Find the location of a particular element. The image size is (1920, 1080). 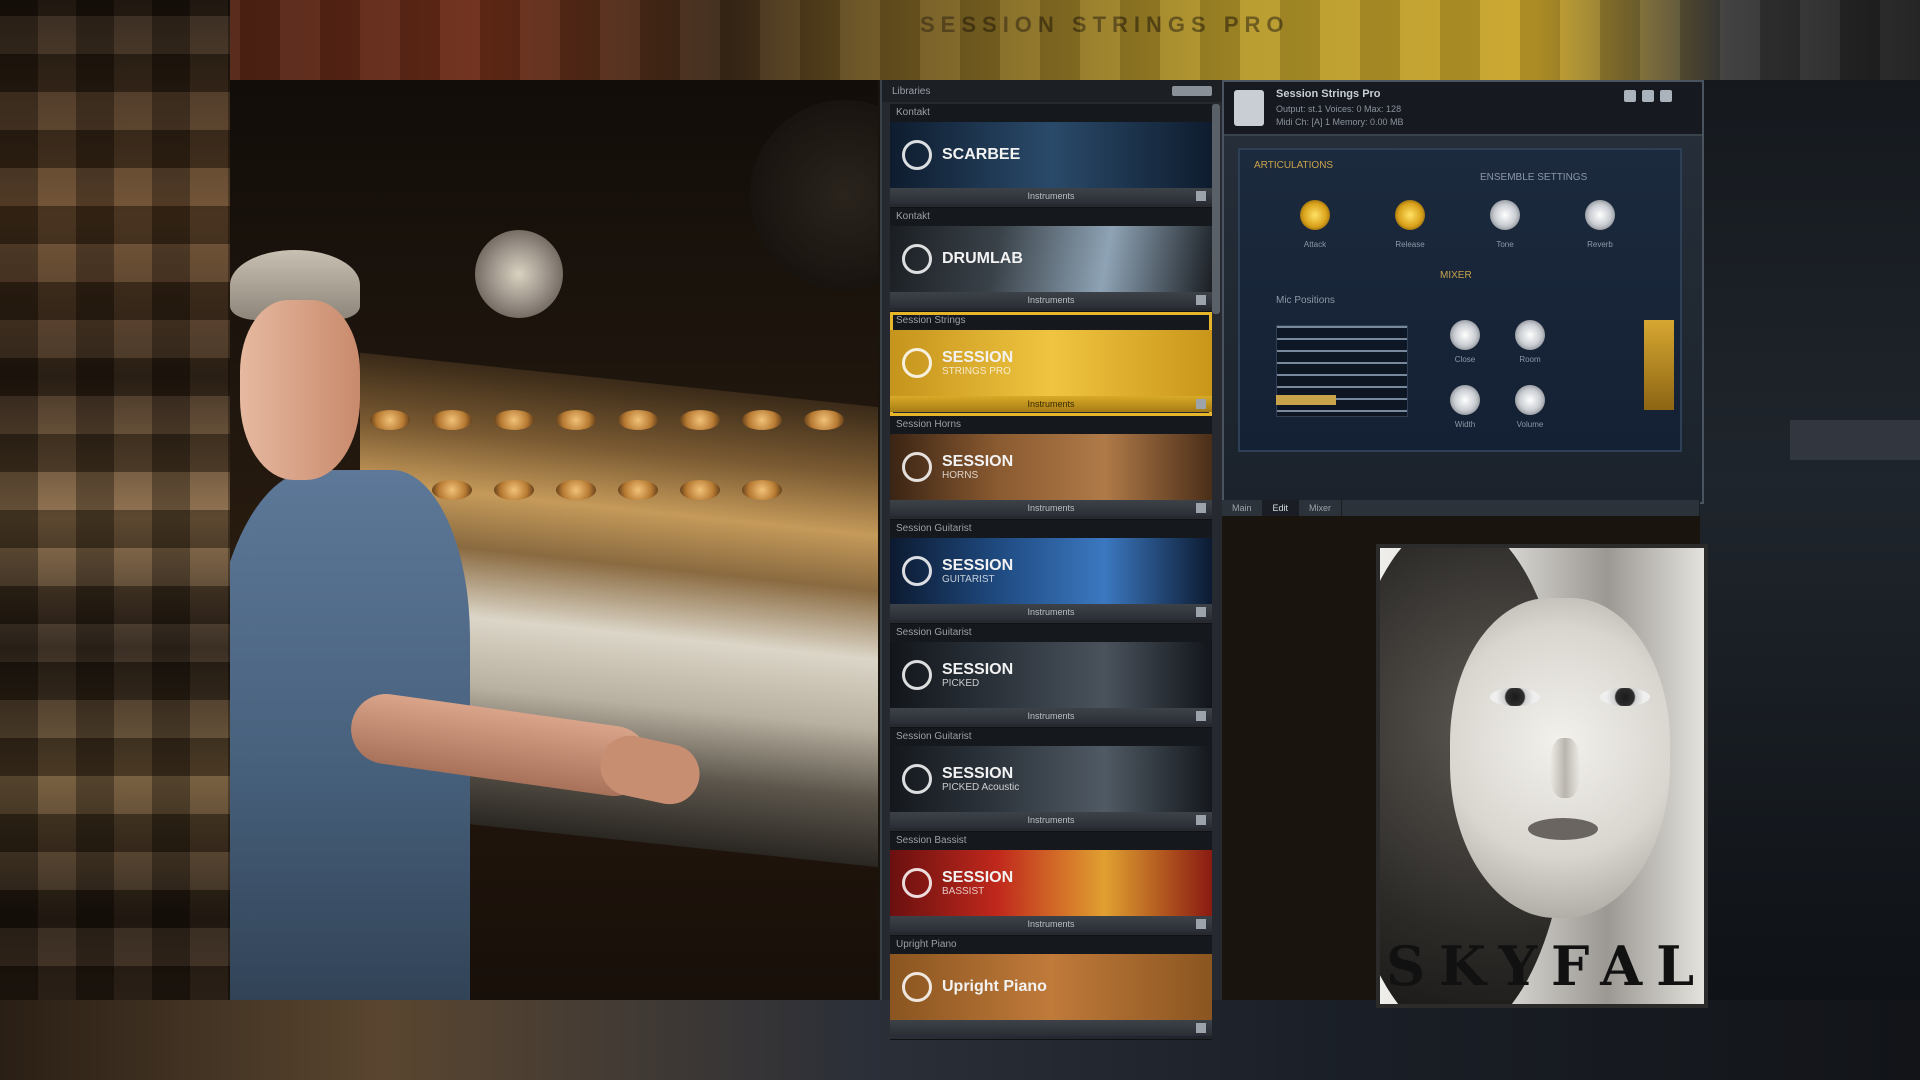

close-button is located at coordinates (1666, 96).